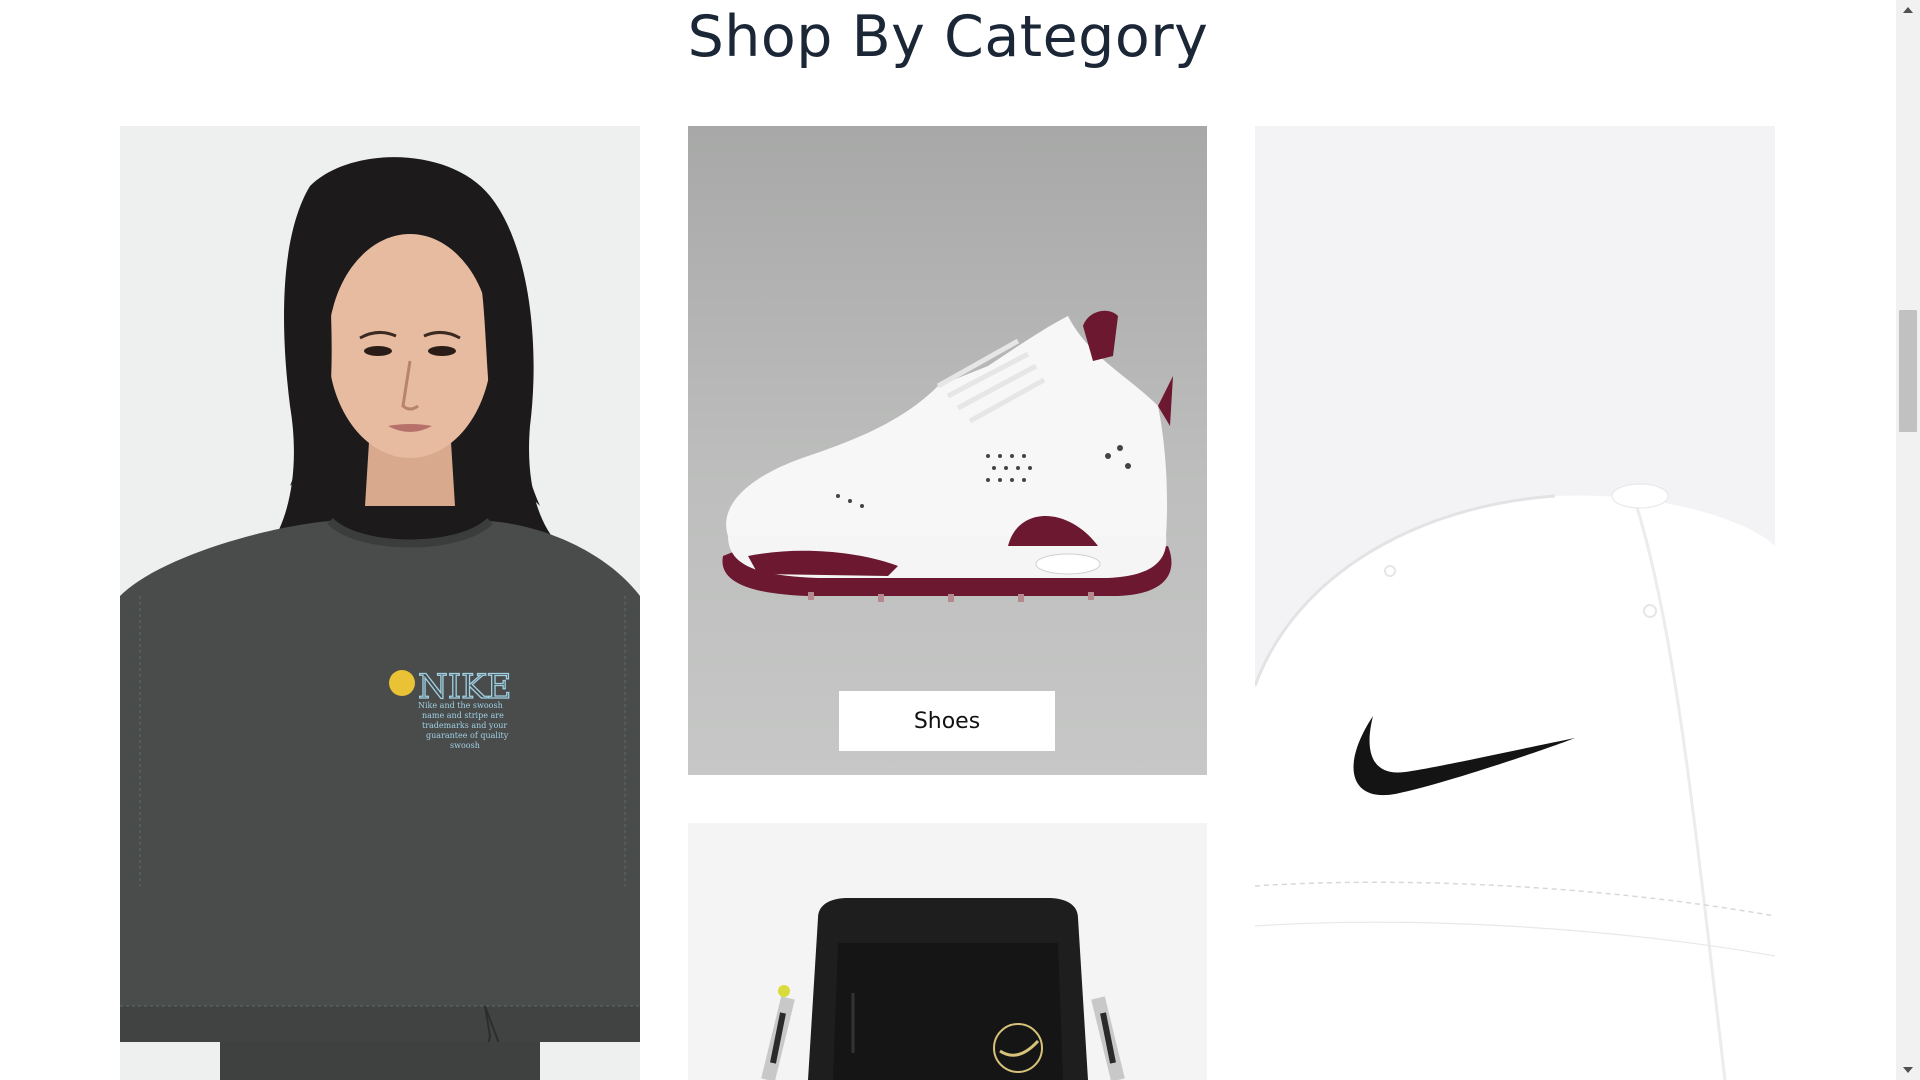 This screenshot has width=1920, height=1080. Describe the element at coordinates (464, 725) in the screenshot. I see `svg-text: trademarks and your` at that location.